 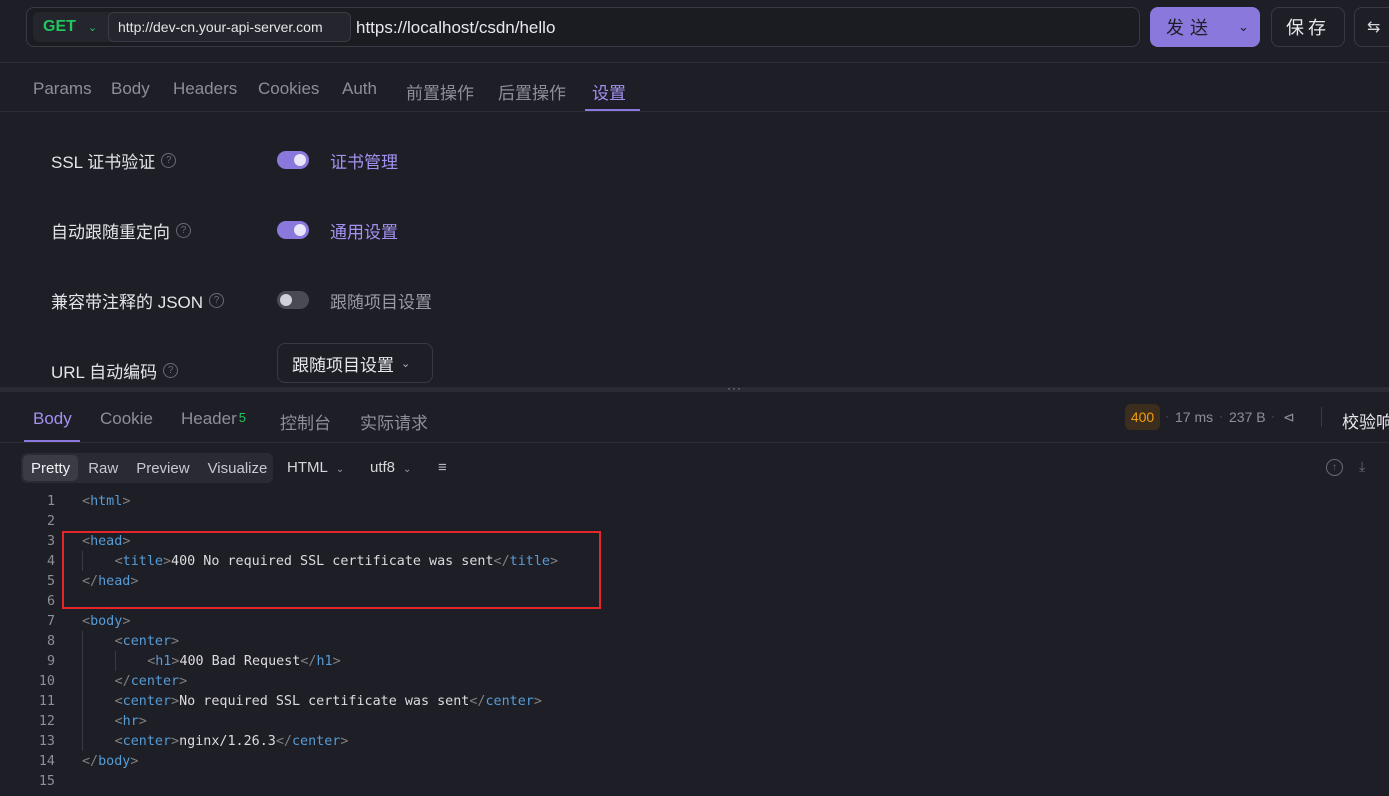 What do you see at coordinates (694, 363) in the screenshot?
I see `setting-url-encode-row: URL 自动编码? 跟随项目设置 ⌄` at bounding box center [694, 363].